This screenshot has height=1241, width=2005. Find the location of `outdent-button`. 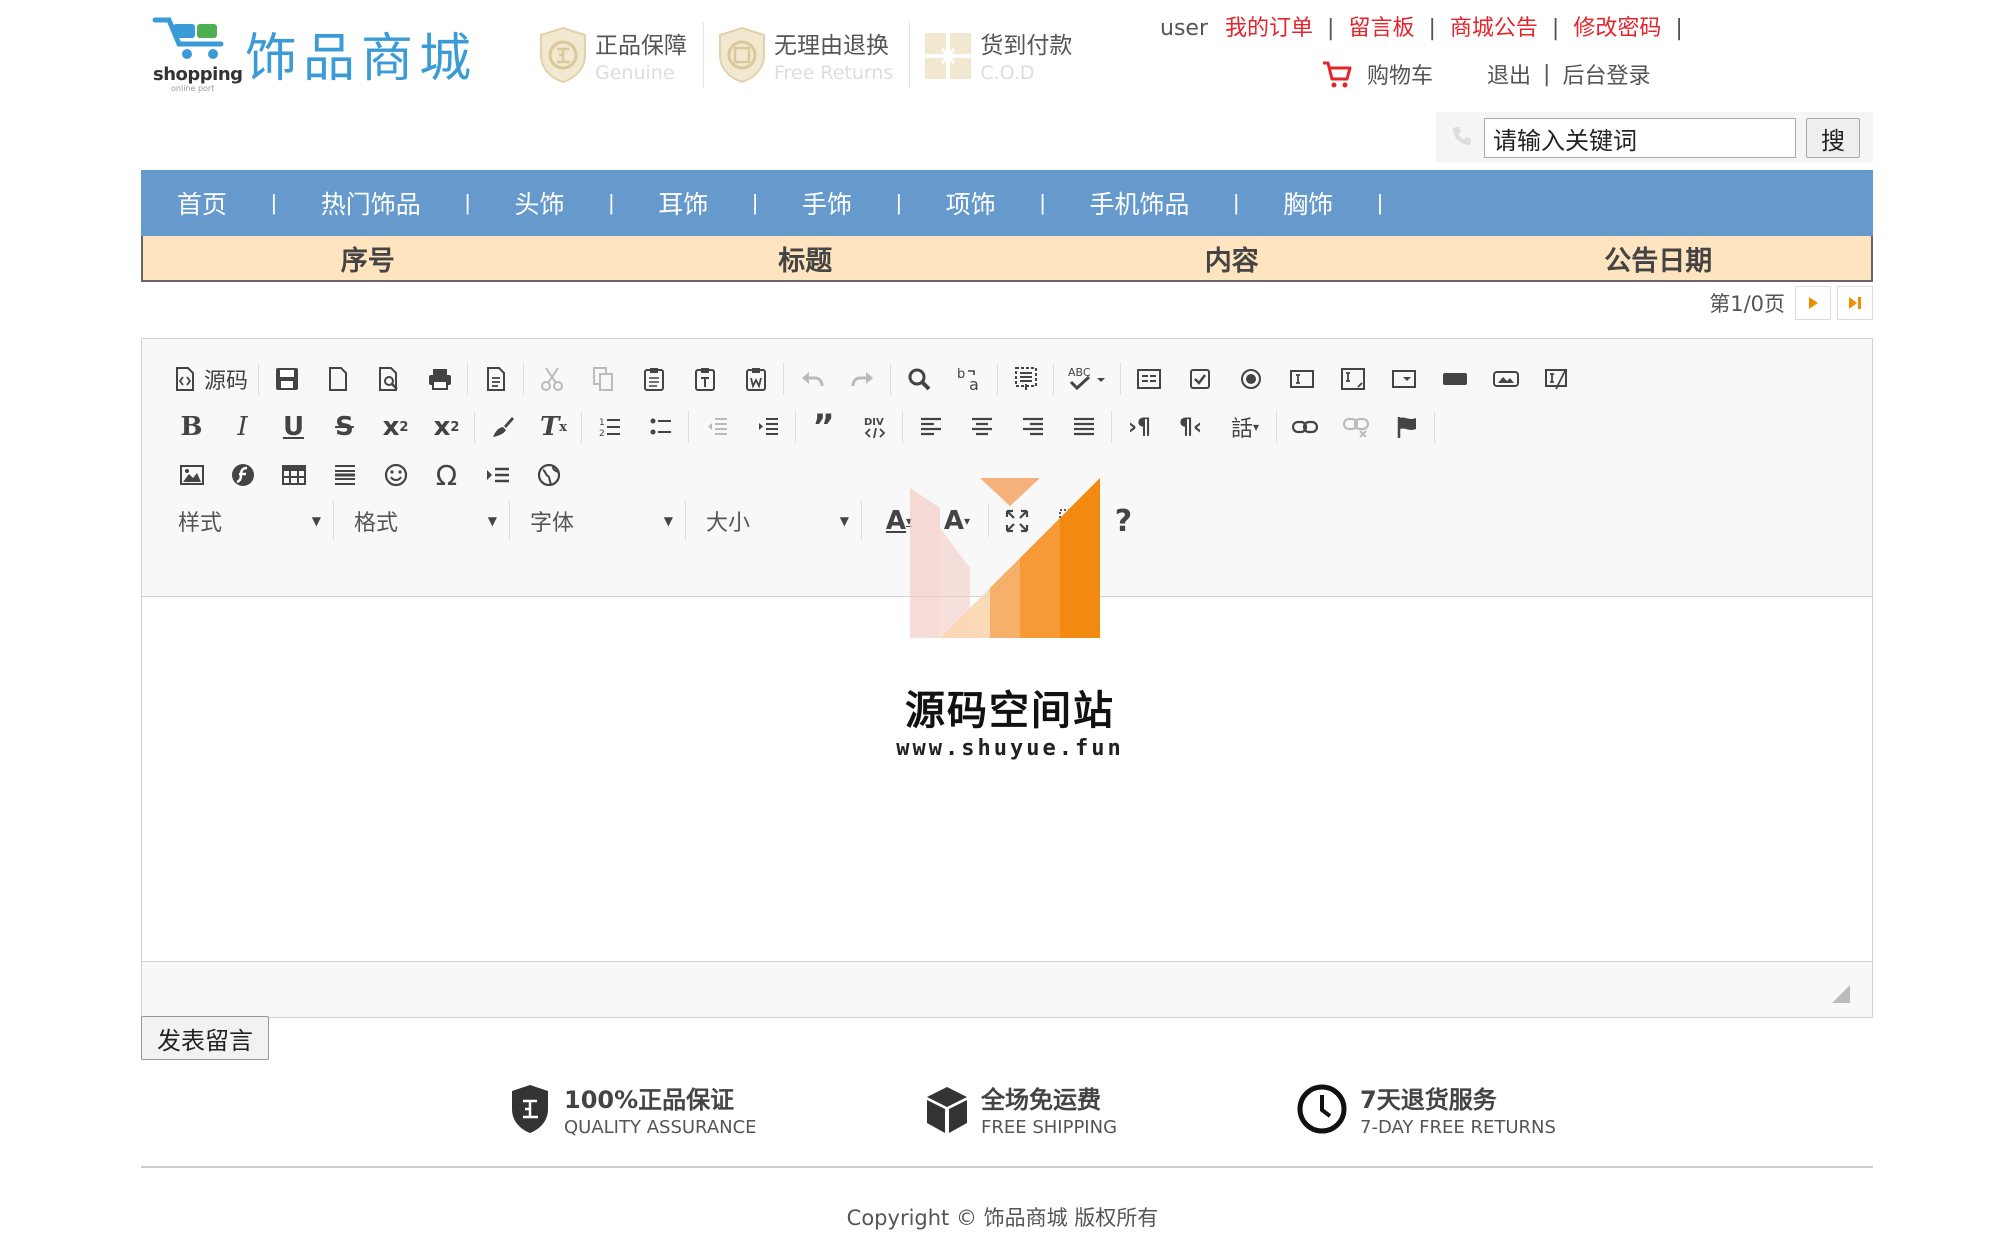

outdent-button is located at coordinates (716, 427).